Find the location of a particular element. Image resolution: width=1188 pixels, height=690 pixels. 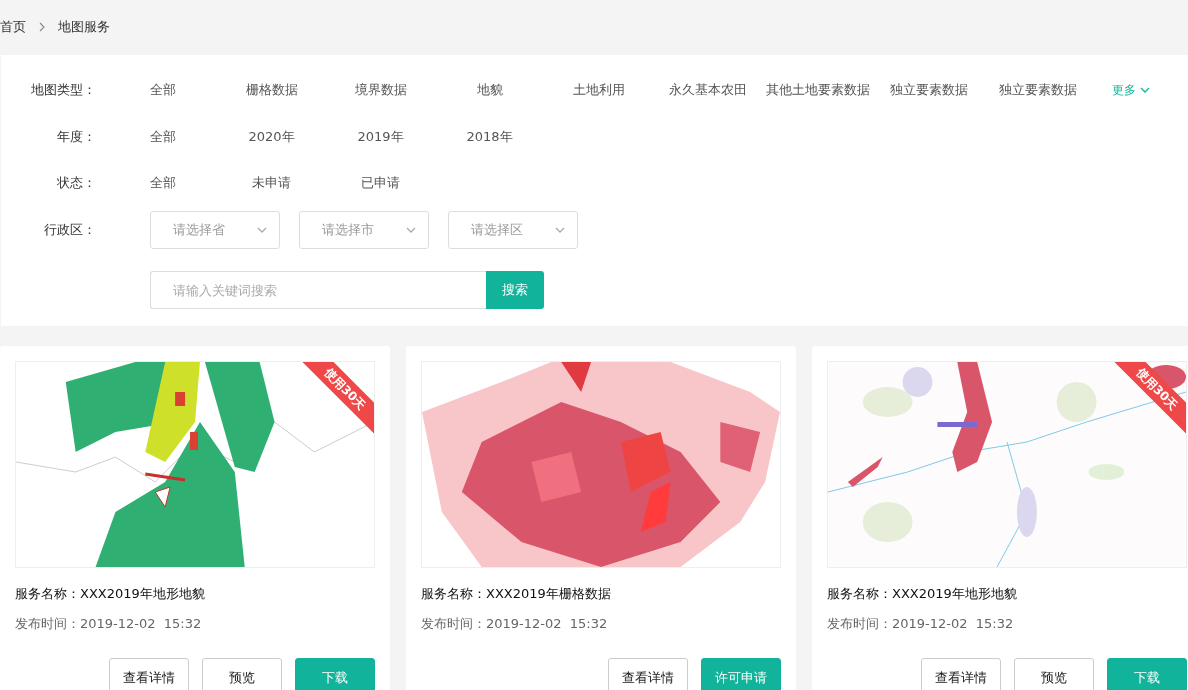

breadcrumb-link: 地图服务 is located at coordinates (84, 26).